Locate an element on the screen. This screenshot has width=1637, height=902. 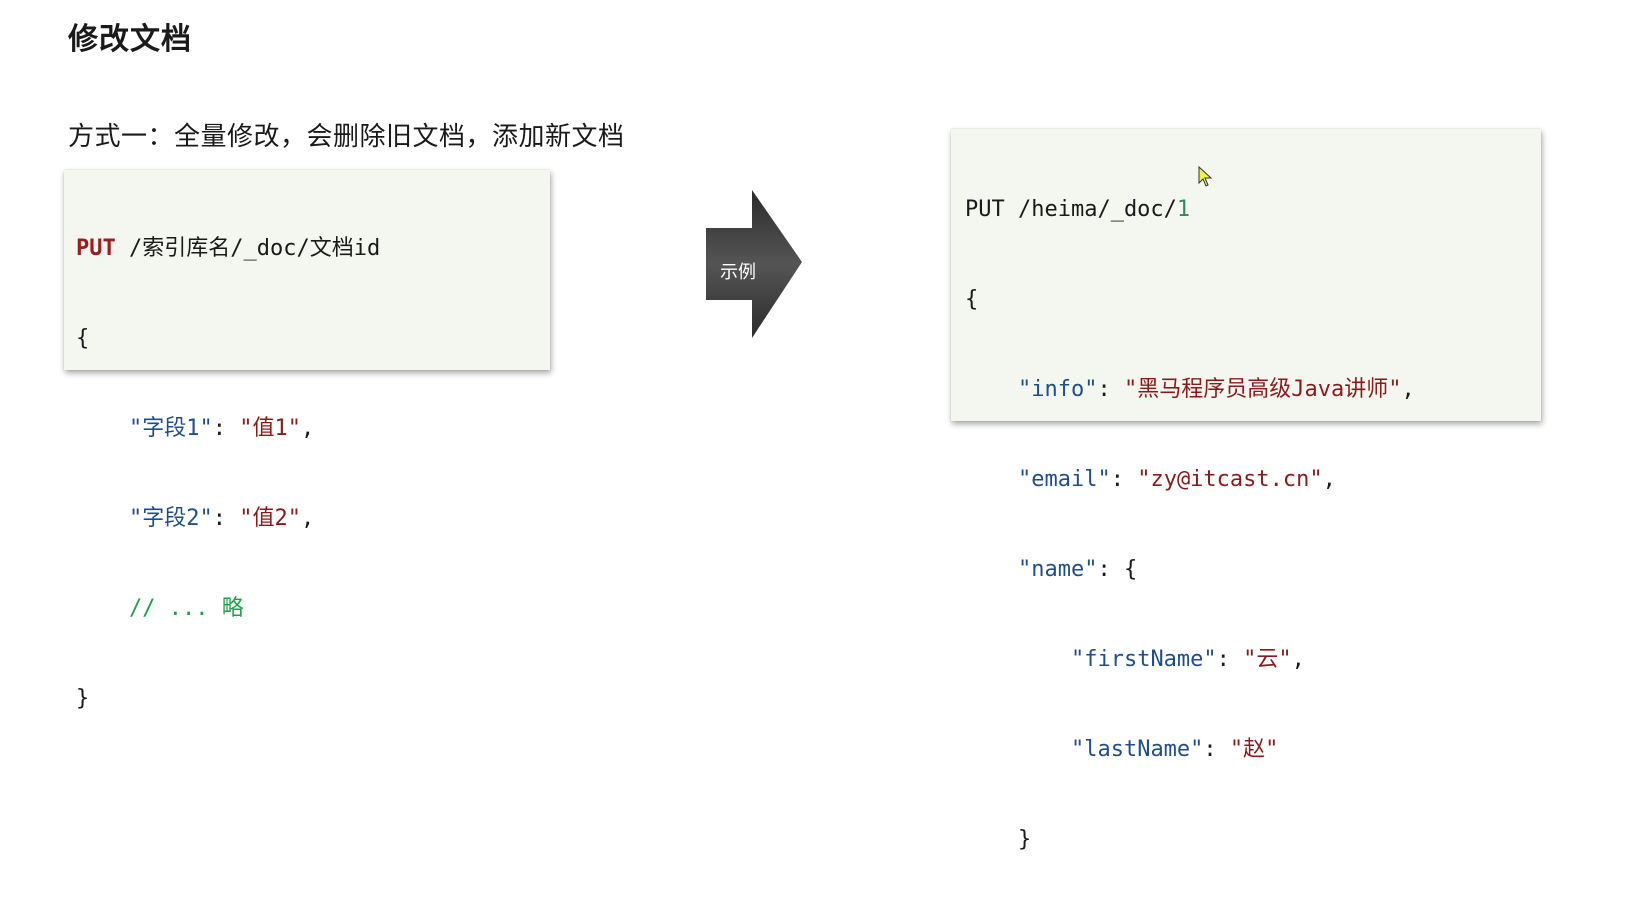
request-prefix: PUT /heima/_doc/ is located at coordinates (1071, 209).